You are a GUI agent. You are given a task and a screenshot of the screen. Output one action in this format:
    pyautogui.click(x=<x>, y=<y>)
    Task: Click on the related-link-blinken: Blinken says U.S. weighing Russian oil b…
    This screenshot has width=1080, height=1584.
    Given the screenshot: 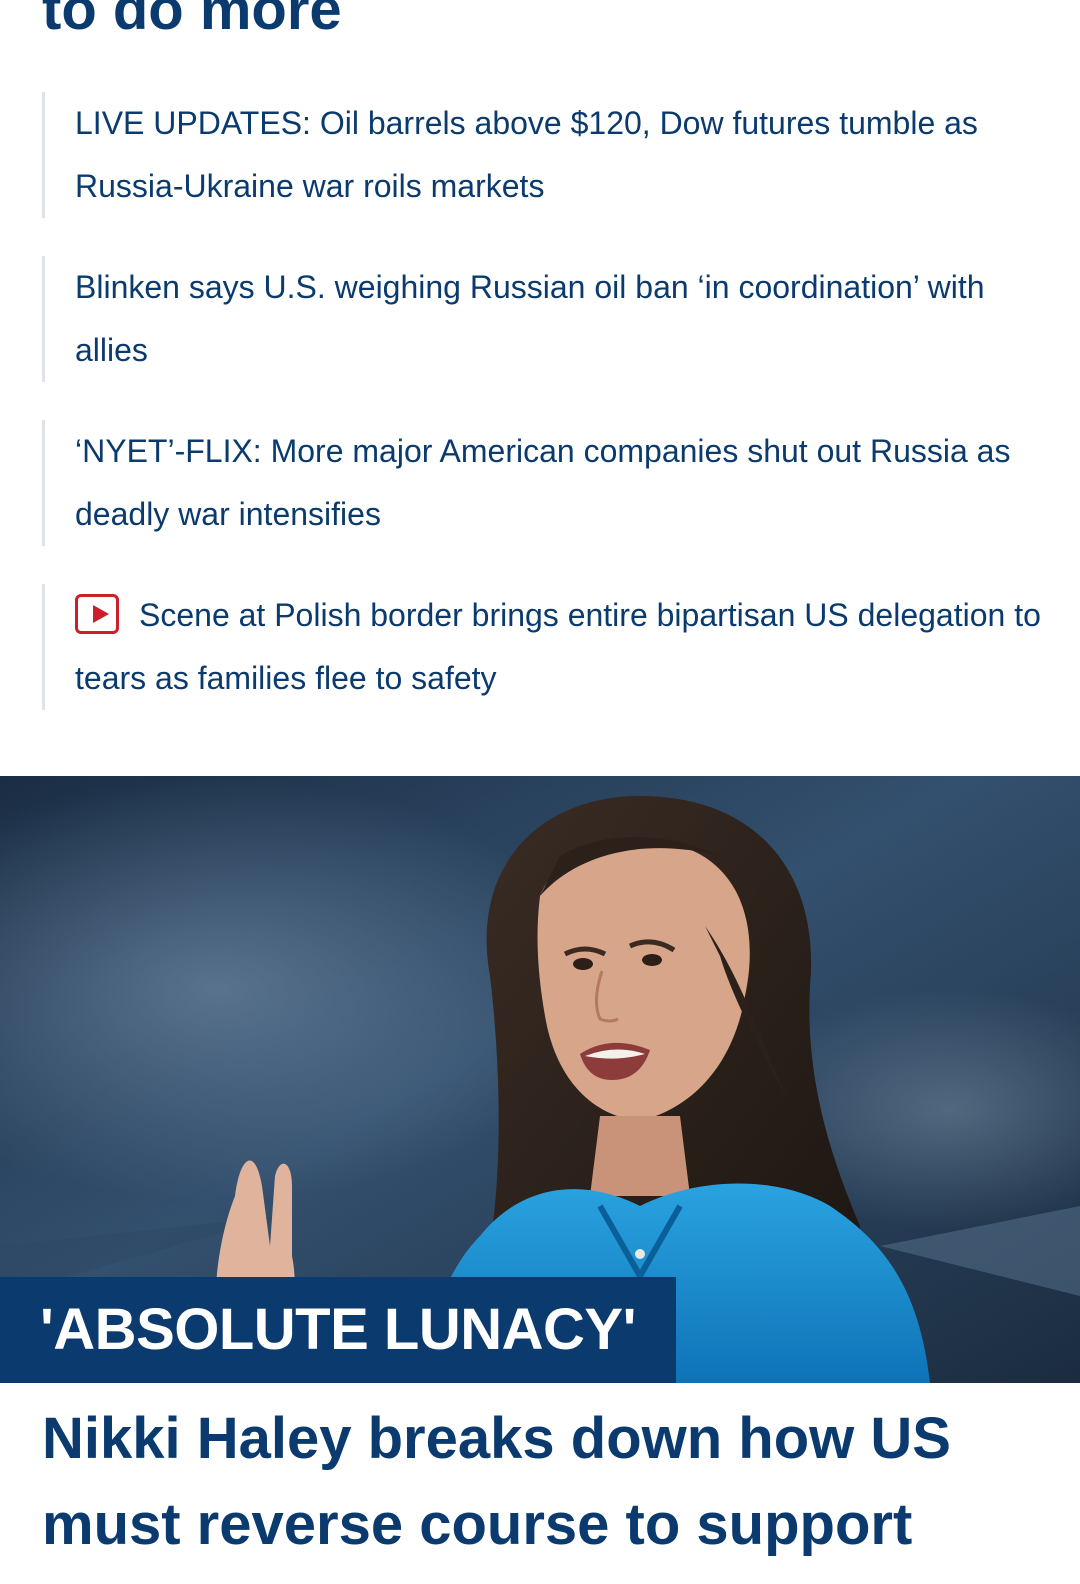 What is the action you would take?
    pyautogui.click(x=558, y=319)
    